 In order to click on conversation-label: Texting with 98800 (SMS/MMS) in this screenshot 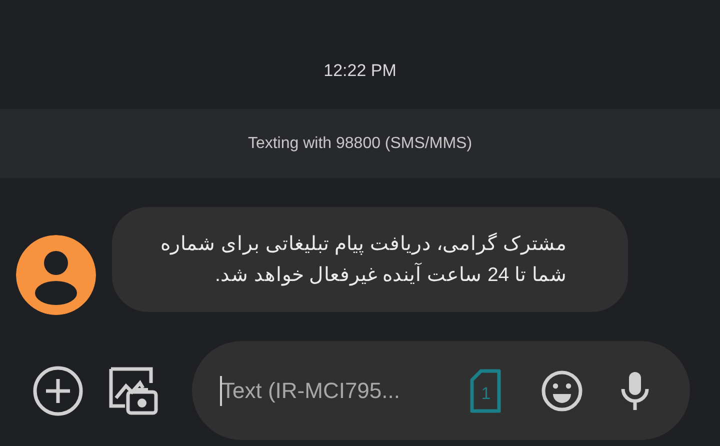, I will do `click(360, 144)`.